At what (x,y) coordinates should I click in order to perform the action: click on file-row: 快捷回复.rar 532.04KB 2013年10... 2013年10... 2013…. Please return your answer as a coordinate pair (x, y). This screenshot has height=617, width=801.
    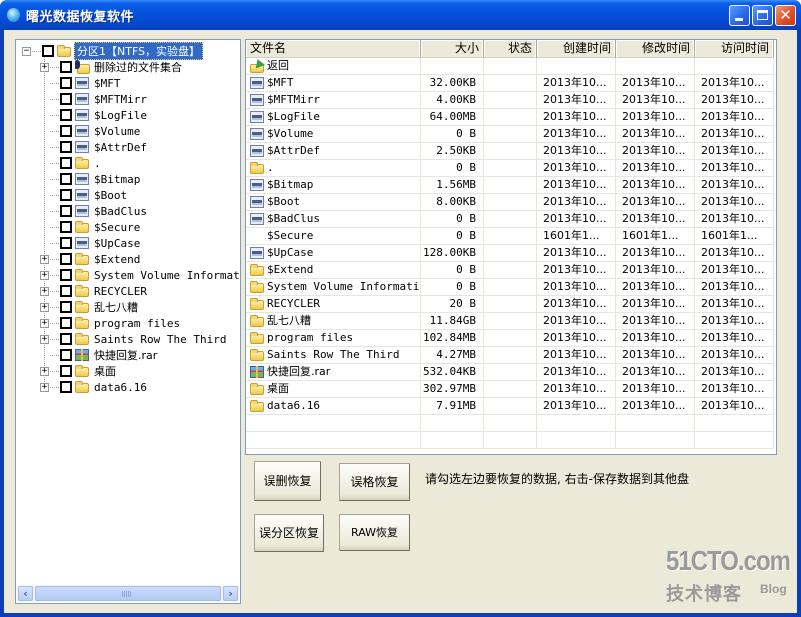
    Looking at the image, I should click on (510, 372).